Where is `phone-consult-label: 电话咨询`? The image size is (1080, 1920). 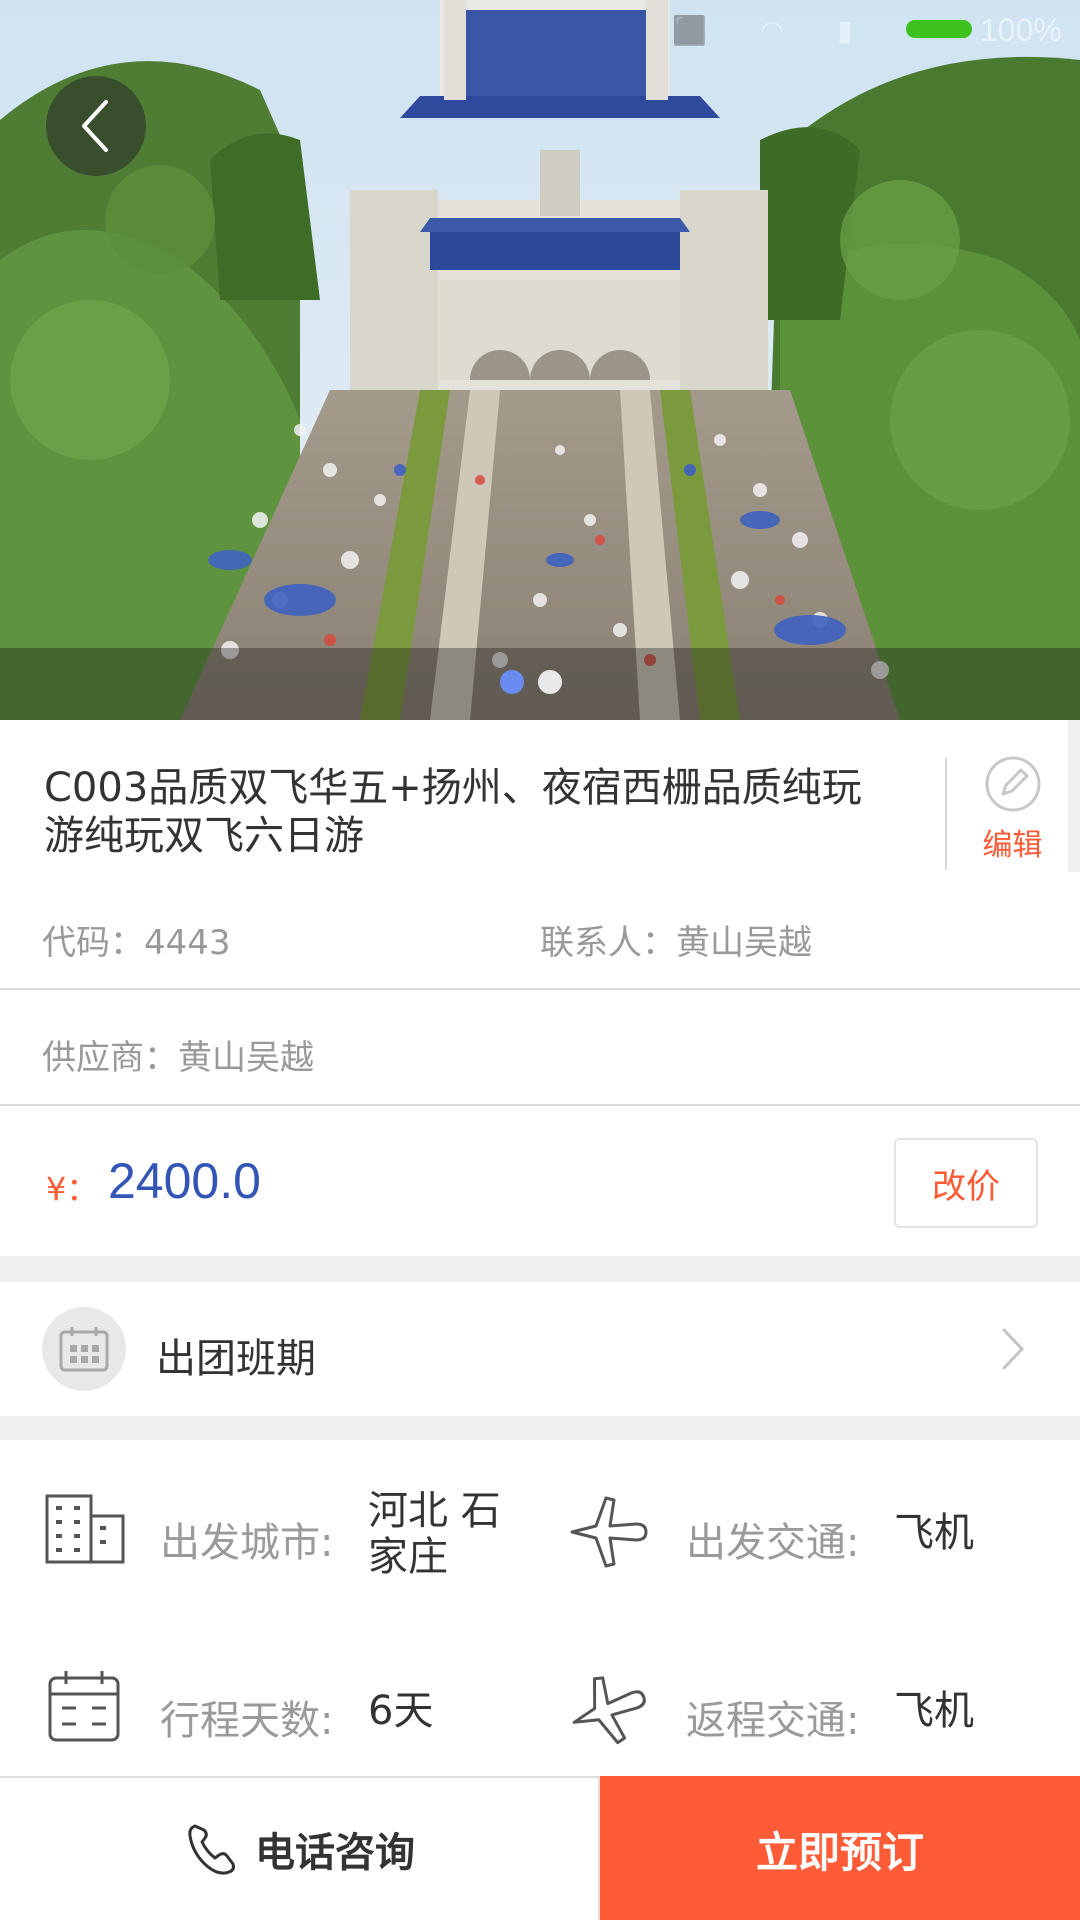 phone-consult-label: 电话咨询 is located at coordinates (335, 1853).